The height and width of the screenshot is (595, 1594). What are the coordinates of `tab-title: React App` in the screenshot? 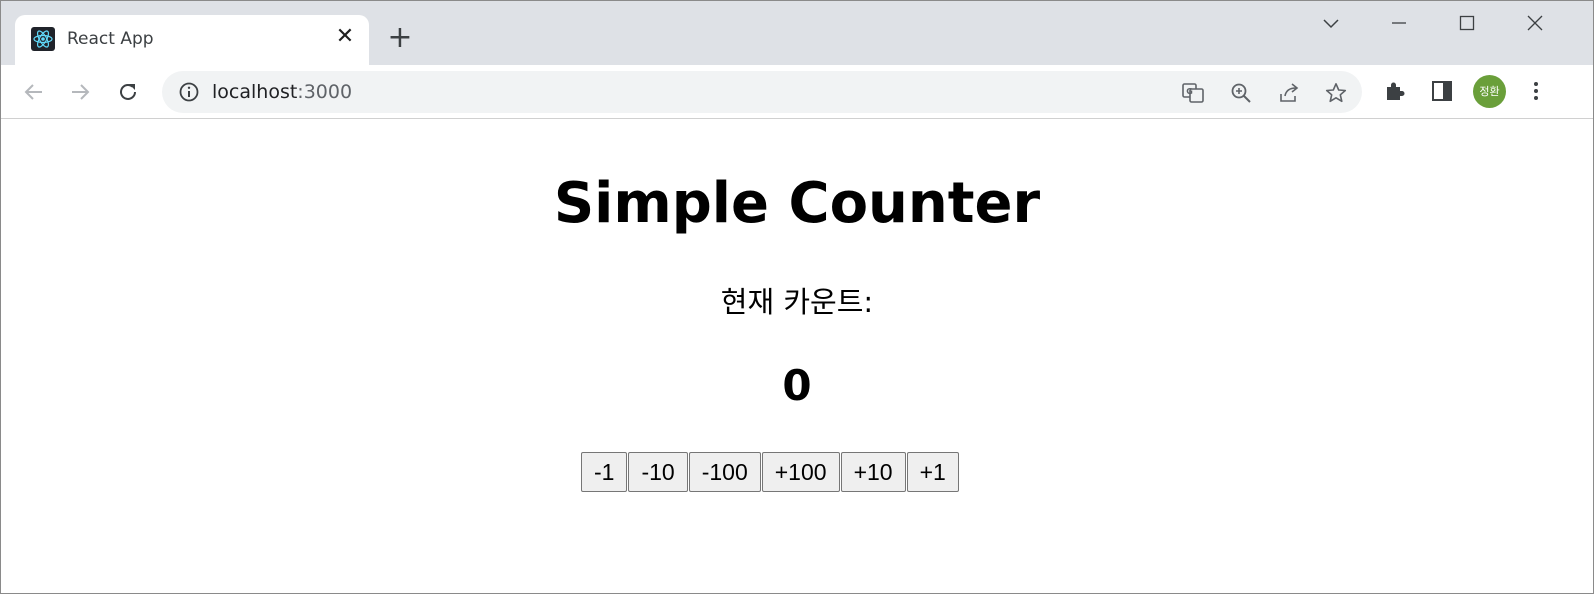 It's located at (110, 39).